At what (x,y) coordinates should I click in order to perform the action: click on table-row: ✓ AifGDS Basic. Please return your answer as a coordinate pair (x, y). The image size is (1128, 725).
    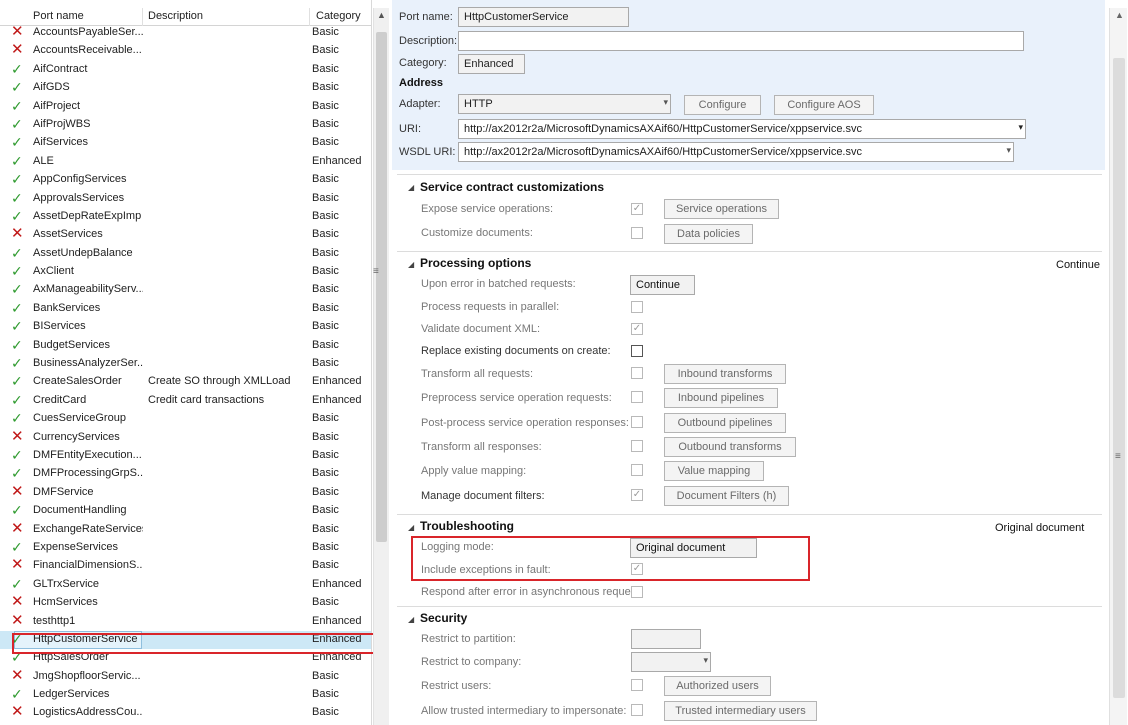
    Looking at the image, I should click on (185, 88).